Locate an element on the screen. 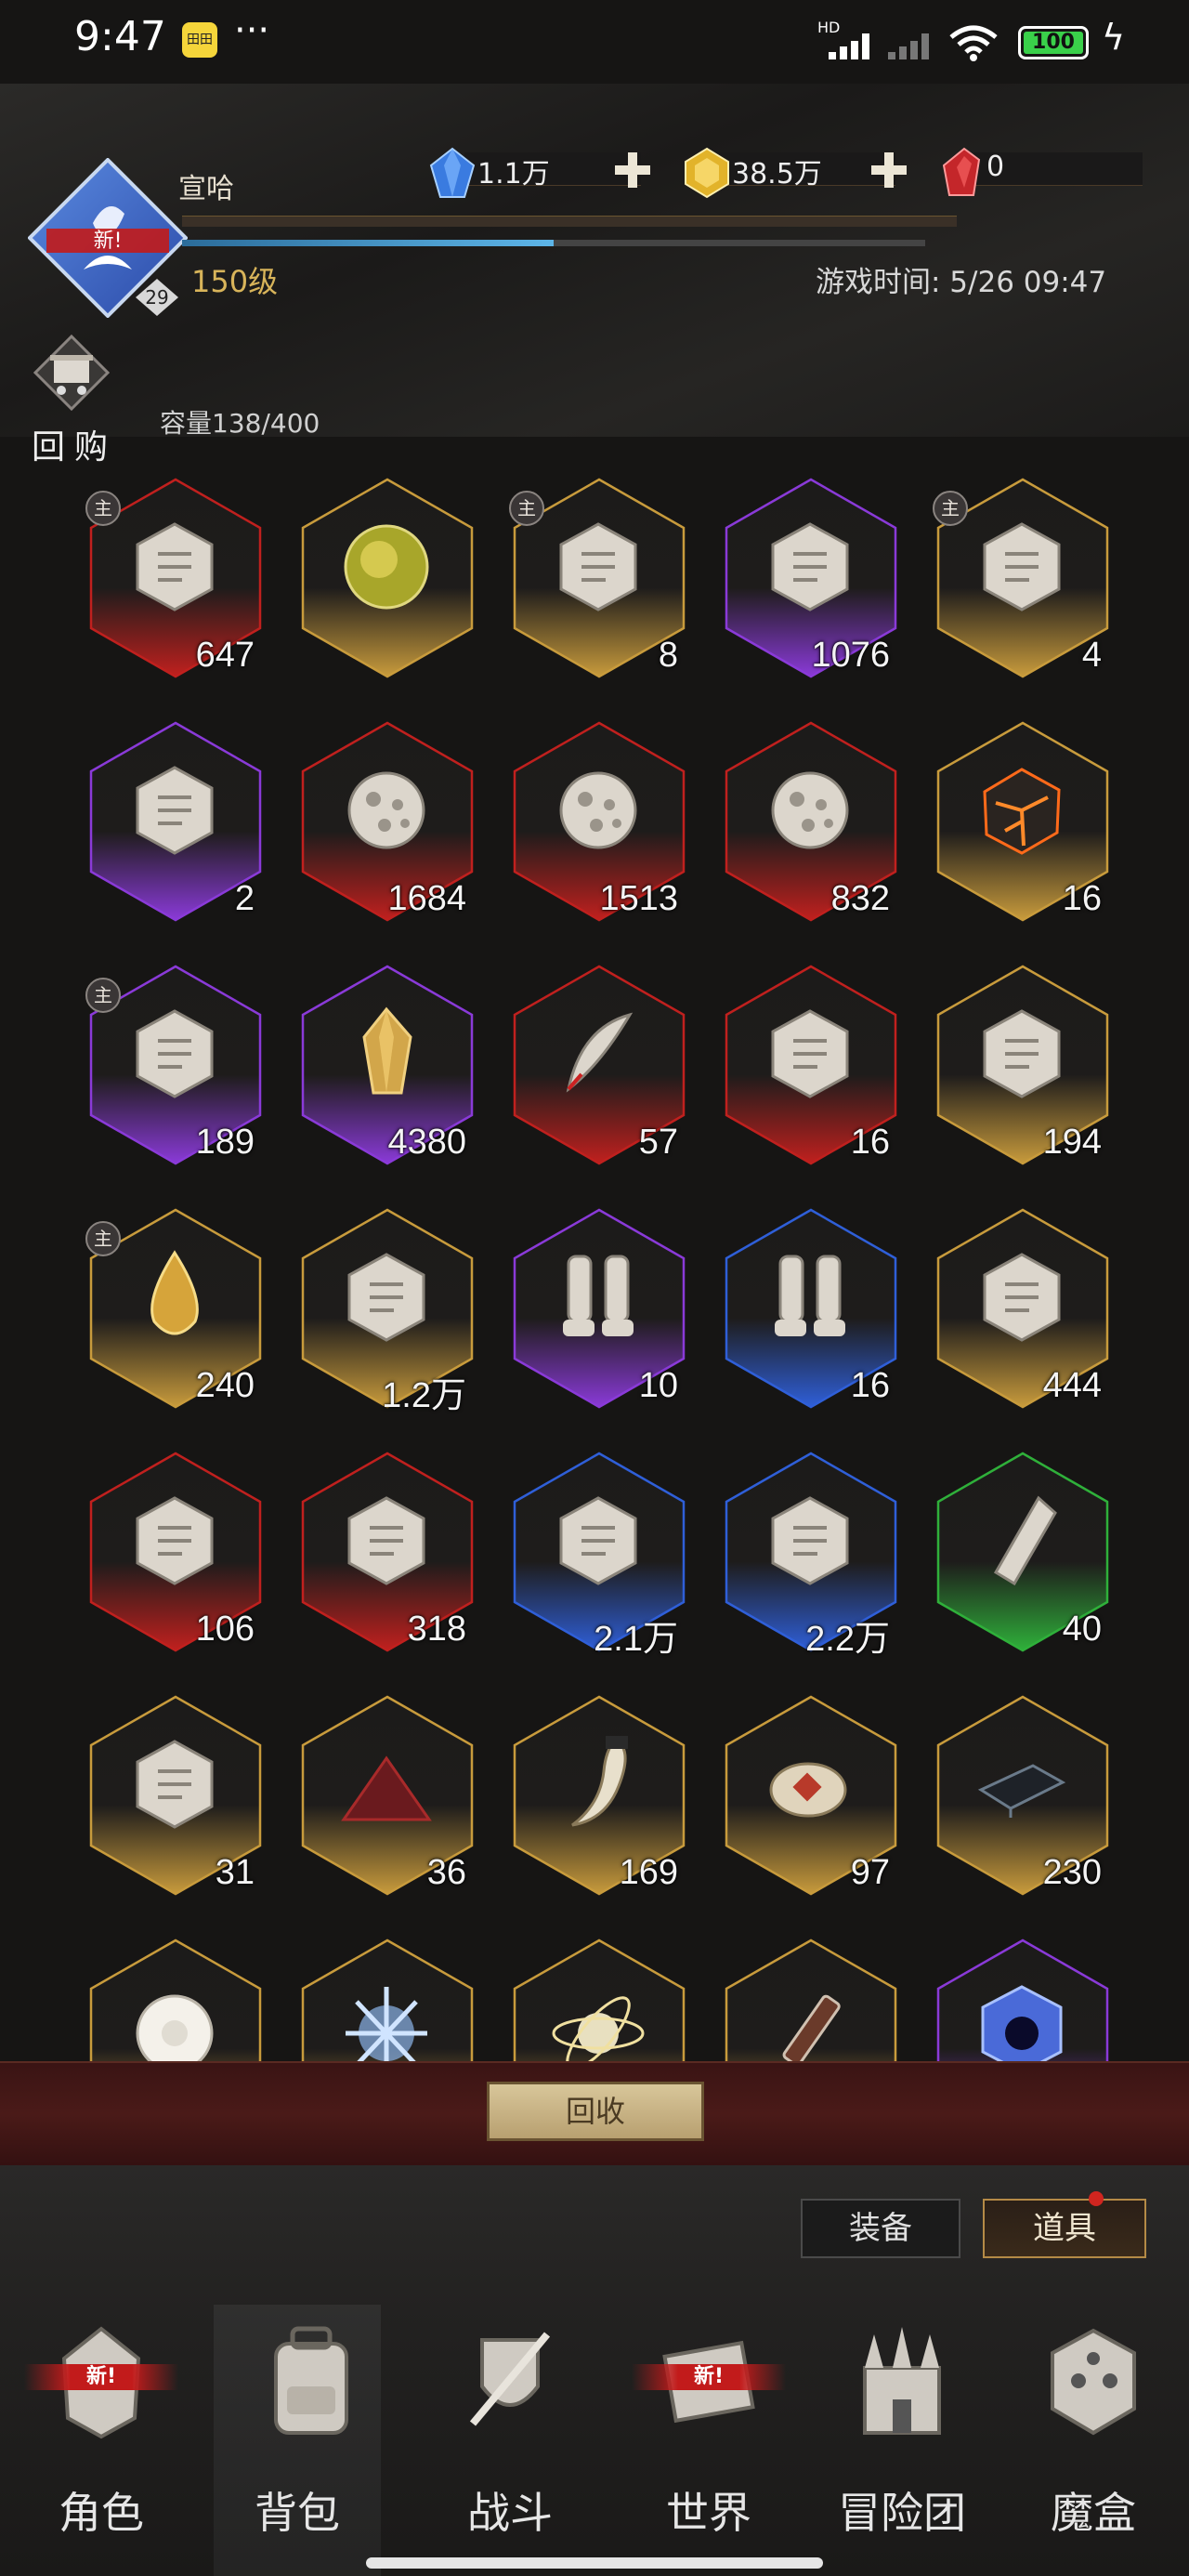 Image resolution: width=1189 pixels, height=2576 pixels. exp-bar is located at coordinates (553, 243).